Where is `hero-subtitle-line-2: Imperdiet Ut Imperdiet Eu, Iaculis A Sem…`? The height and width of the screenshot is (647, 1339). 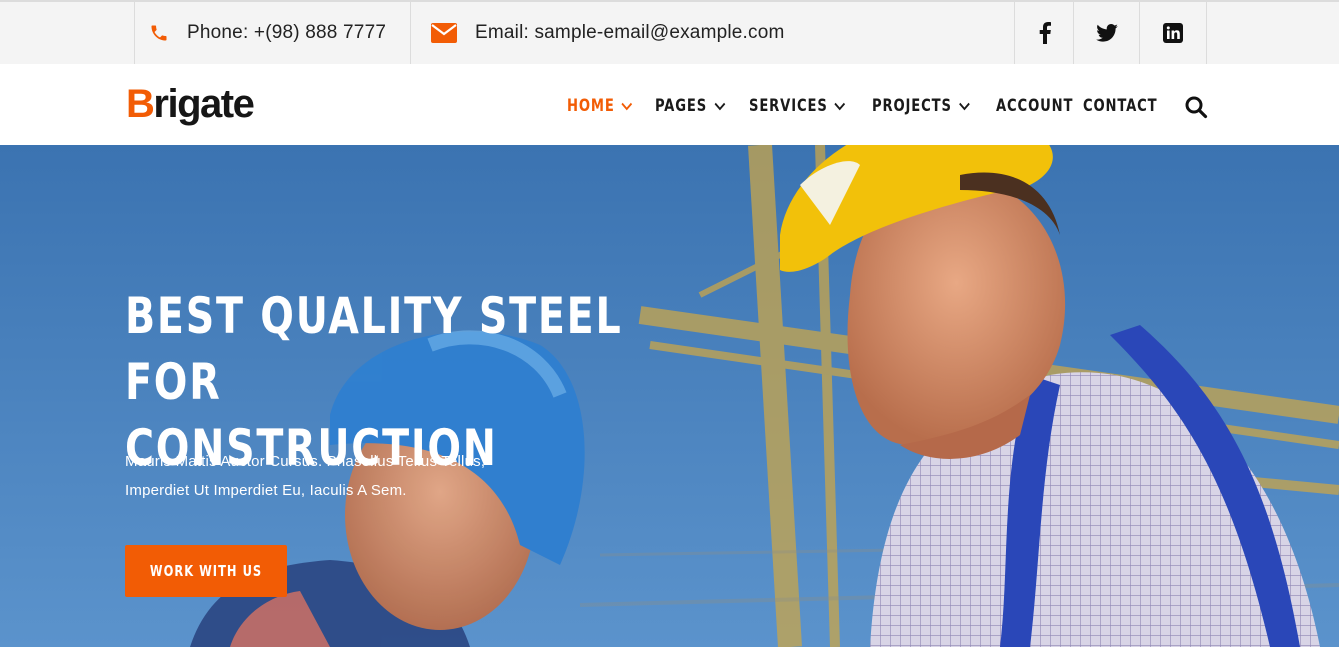 hero-subtitle-line-2: Imperdiet Ut Imperdiet Eu, Iaculis A Sem… is located at coordinates (266, 490).